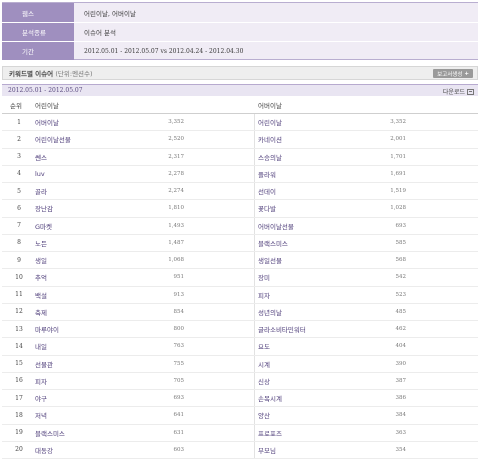  I want to click on mention-count: 1,691, so click(398, 173).